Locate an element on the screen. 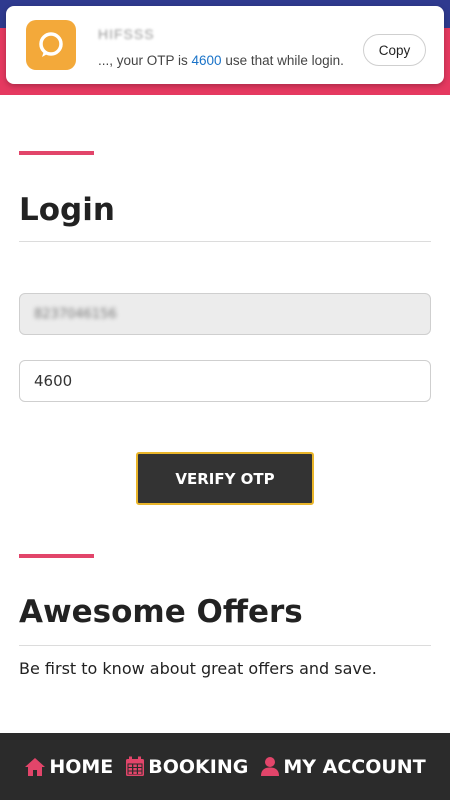 This screenshot has width=450, height=800. chat-bubble-icon is located at coordinates (51, 45).